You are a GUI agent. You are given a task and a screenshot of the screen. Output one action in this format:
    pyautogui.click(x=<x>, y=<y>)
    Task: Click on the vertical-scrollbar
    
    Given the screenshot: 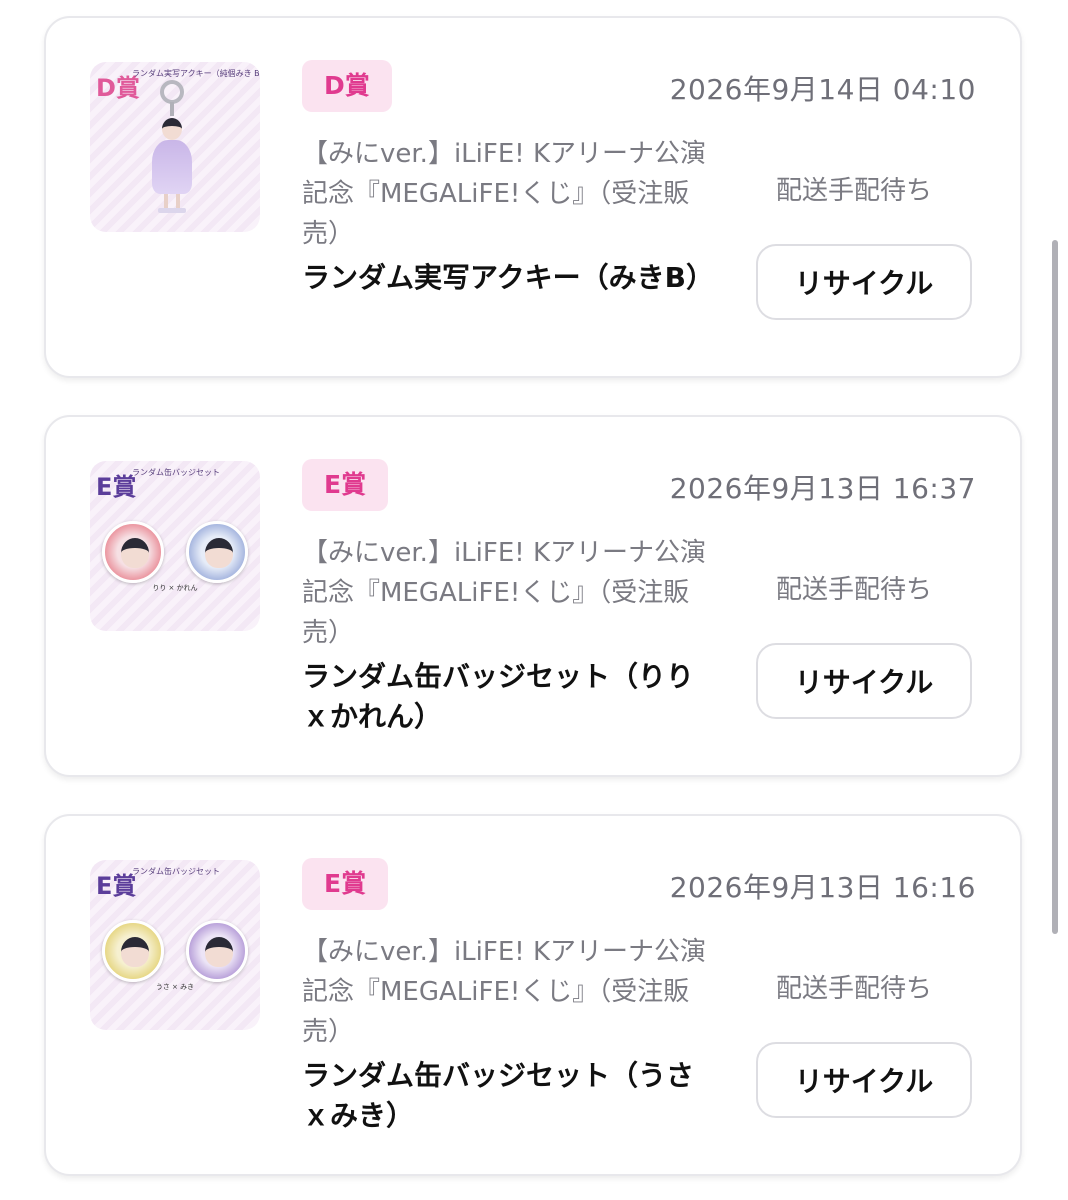 What is the action you would take?
    pyautogui.click(x=1055, y=587)
    